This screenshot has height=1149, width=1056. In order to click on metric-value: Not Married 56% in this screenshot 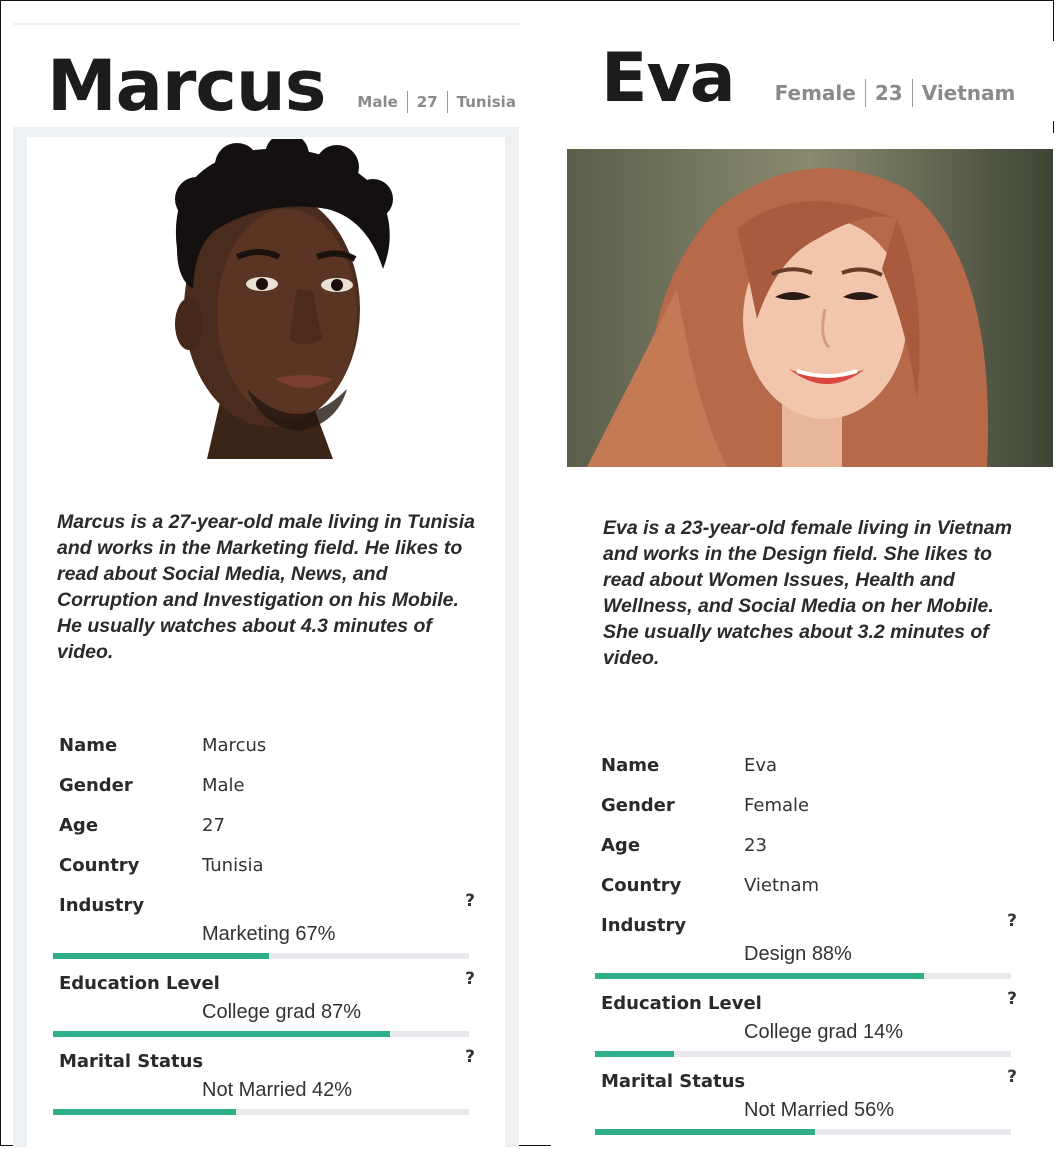, I will do `click(819, 1110)`.